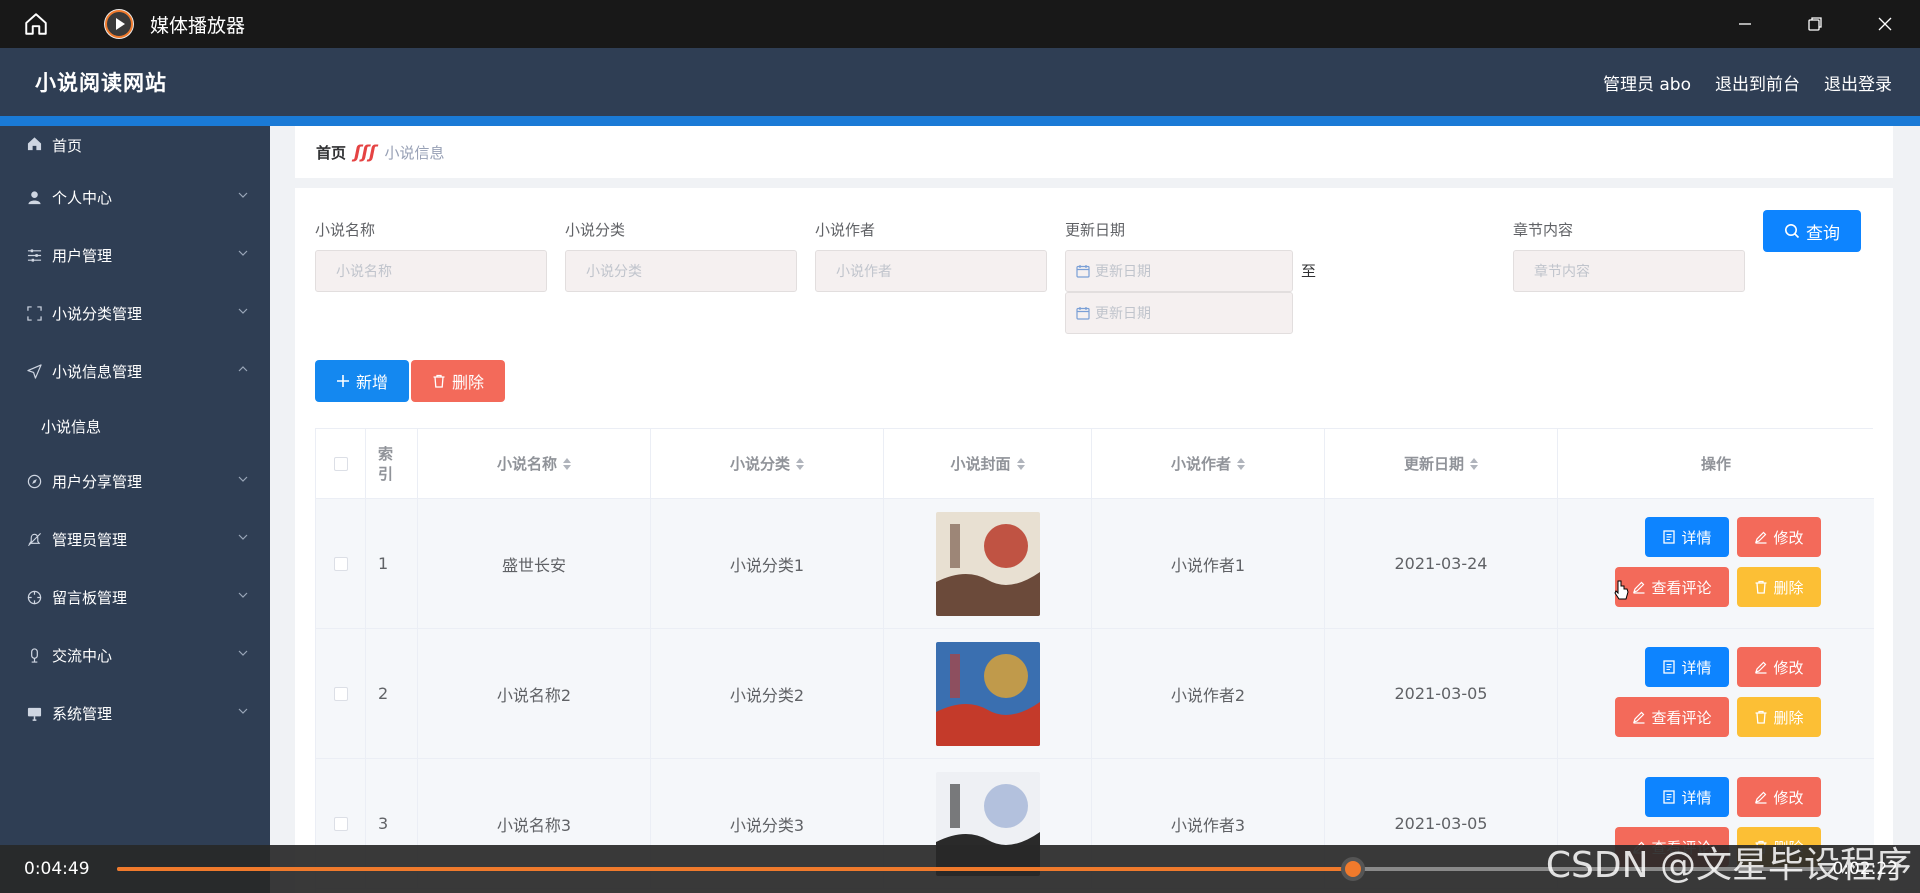 Image resolution: width=1920 pixels, height=893 pixels. I want to click on search-icon, so click(1792, 231).